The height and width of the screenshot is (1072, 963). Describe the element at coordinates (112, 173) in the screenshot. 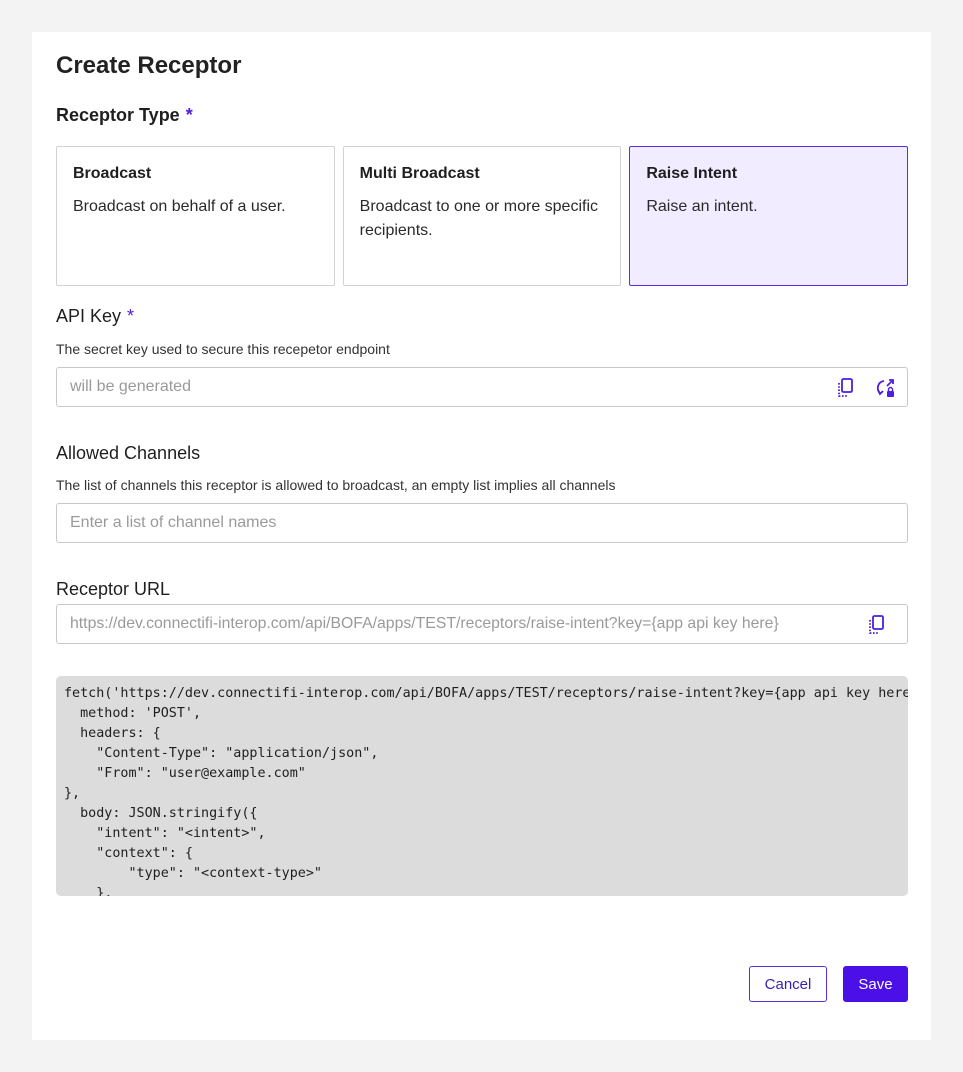

I see `option-title: Broadcast` at that location.